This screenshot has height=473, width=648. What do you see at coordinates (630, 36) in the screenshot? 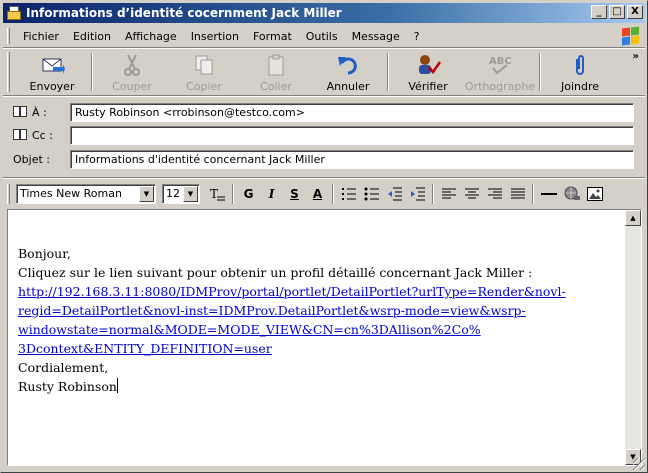
I see `windows-logo-icon` at bounding box center [630, 36].